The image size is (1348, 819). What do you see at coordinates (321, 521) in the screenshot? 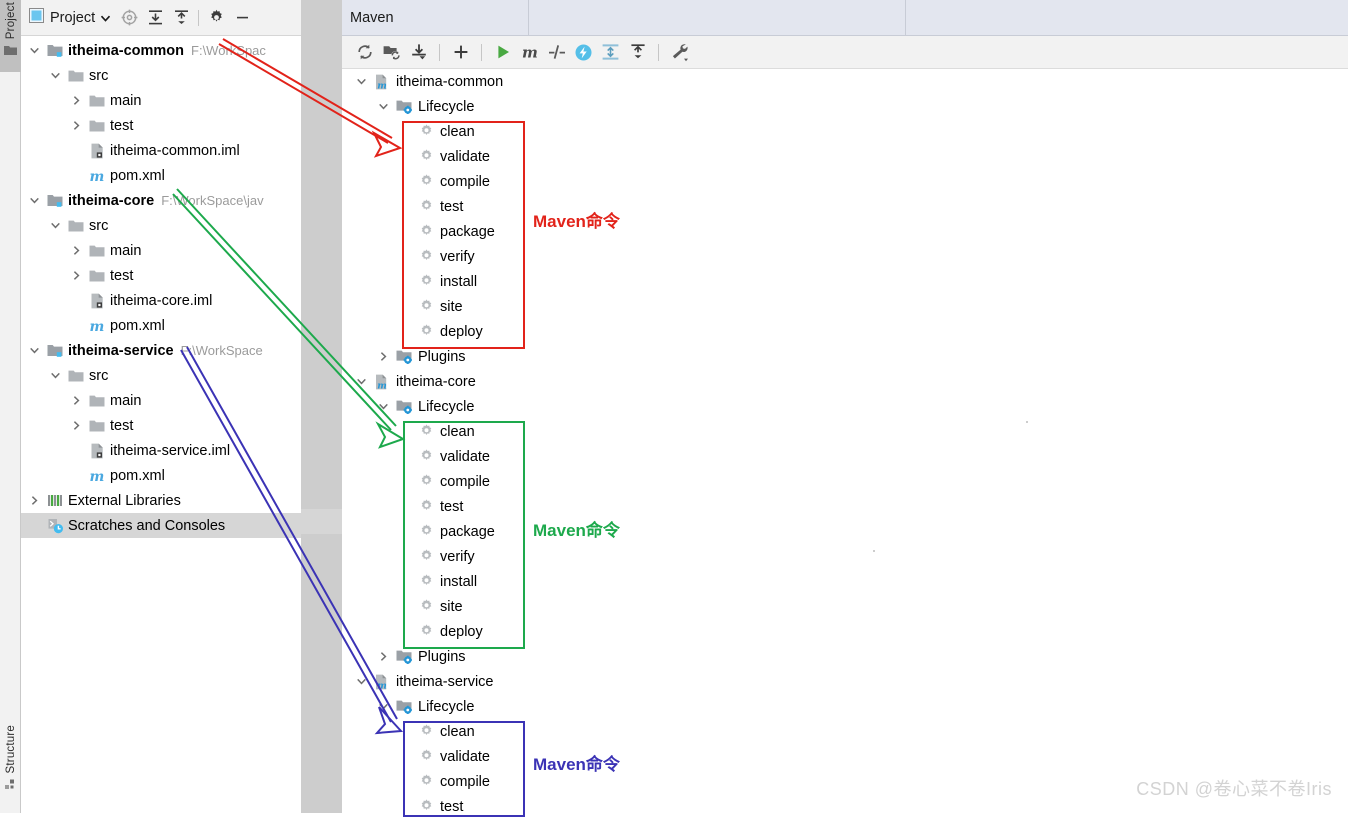
I see `splitter-handle` at bounding box center [321, 521].